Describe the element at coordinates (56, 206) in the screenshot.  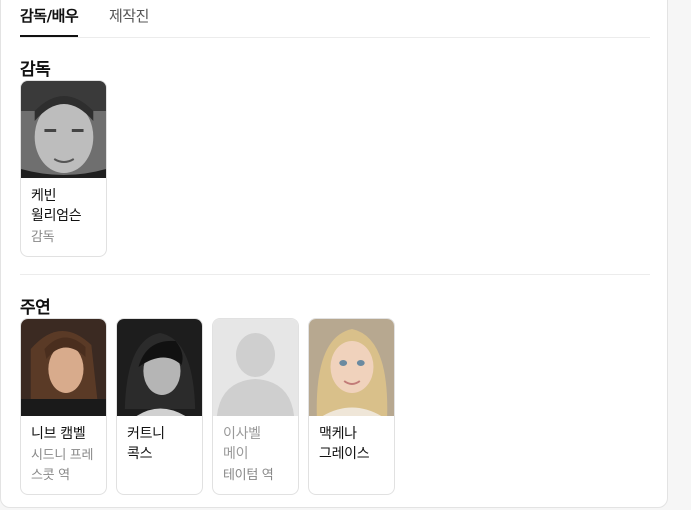
I see `person-name: 케빈 윌리엄슨` at that location.